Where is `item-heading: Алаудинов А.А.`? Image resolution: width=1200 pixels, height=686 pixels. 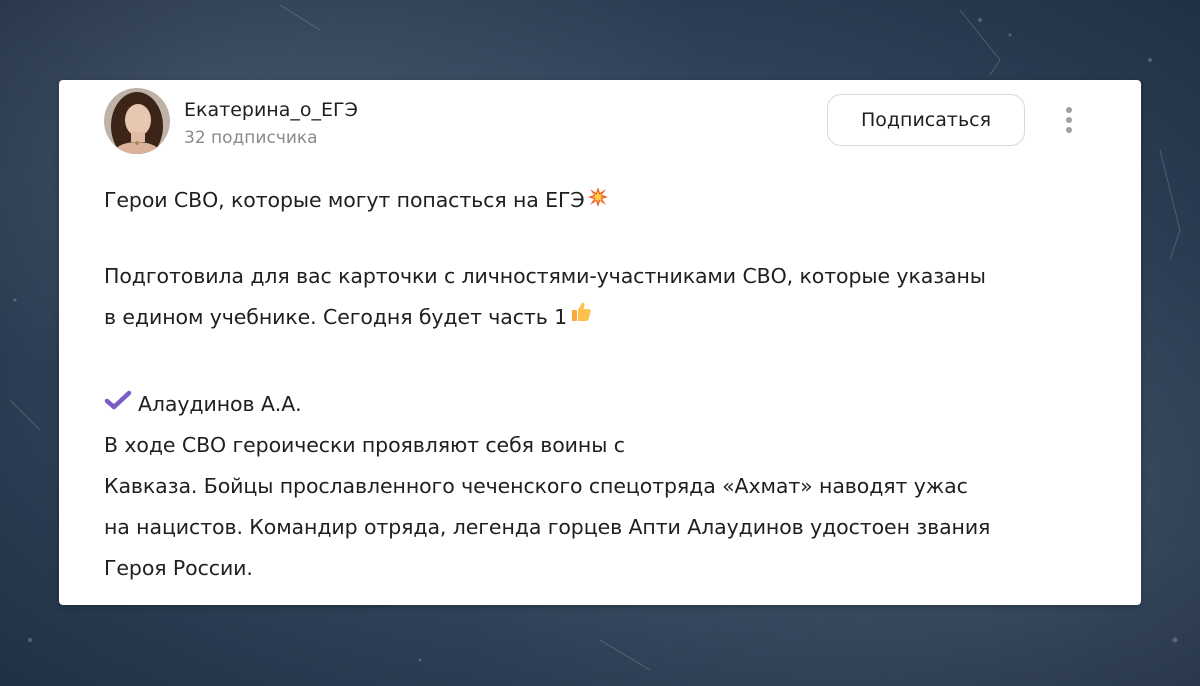 item-heading: Алаудинов А.А. is located at coordinates (220, 404).